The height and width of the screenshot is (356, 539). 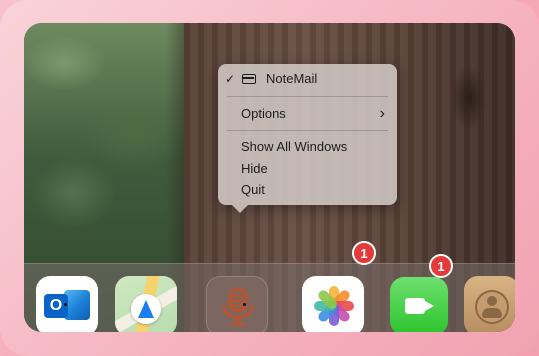 What do you see at coordinates (307, 114) in the screenshot?
I see `menu-item-options: Options ›` at bounding box center [307, 114].